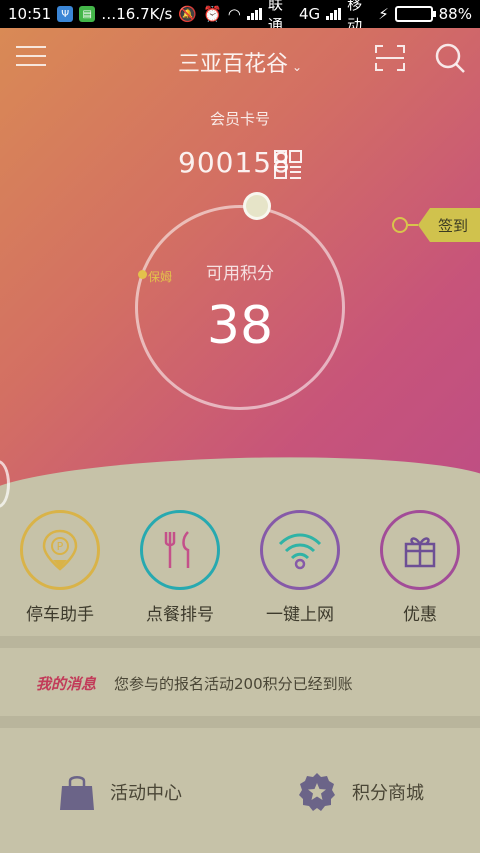  What do you see at coordinates (239, 119) in the screenshot?
I see `card-label: 会员卡号` at bounding box center [239, 119].